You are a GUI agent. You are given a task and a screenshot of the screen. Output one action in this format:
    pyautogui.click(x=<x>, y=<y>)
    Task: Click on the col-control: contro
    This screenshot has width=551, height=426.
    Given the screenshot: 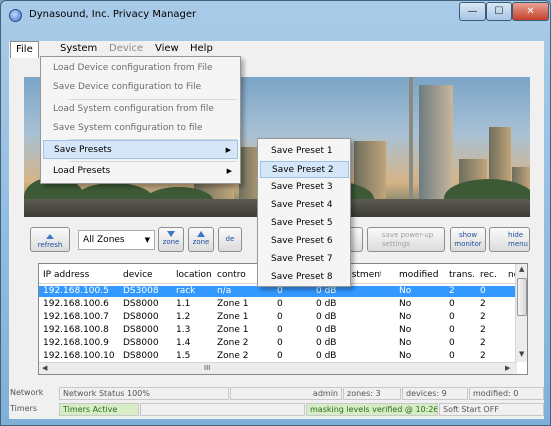 What is the action you would take?
    pyautogui.click(x=232, y=275)
    